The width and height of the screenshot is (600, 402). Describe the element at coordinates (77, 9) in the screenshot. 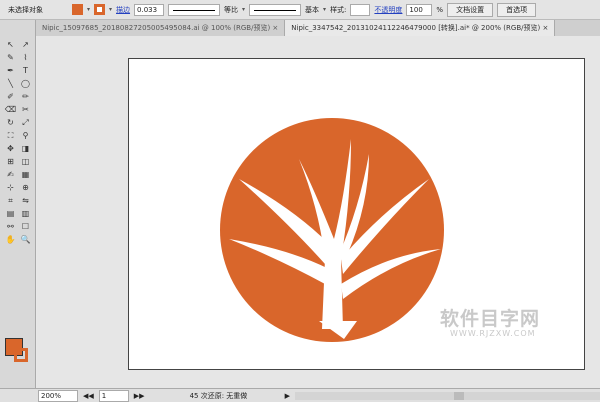

I see `fill-swatch` at that location.